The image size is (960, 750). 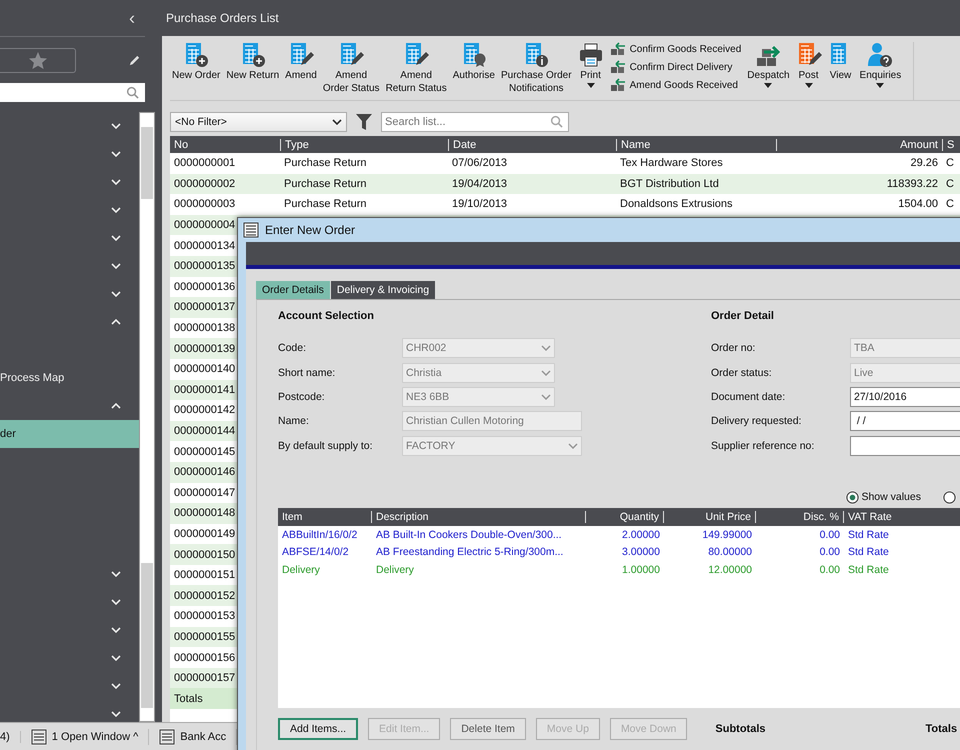 I want to click on toolbar-button: View, so click(x=841, y=62).